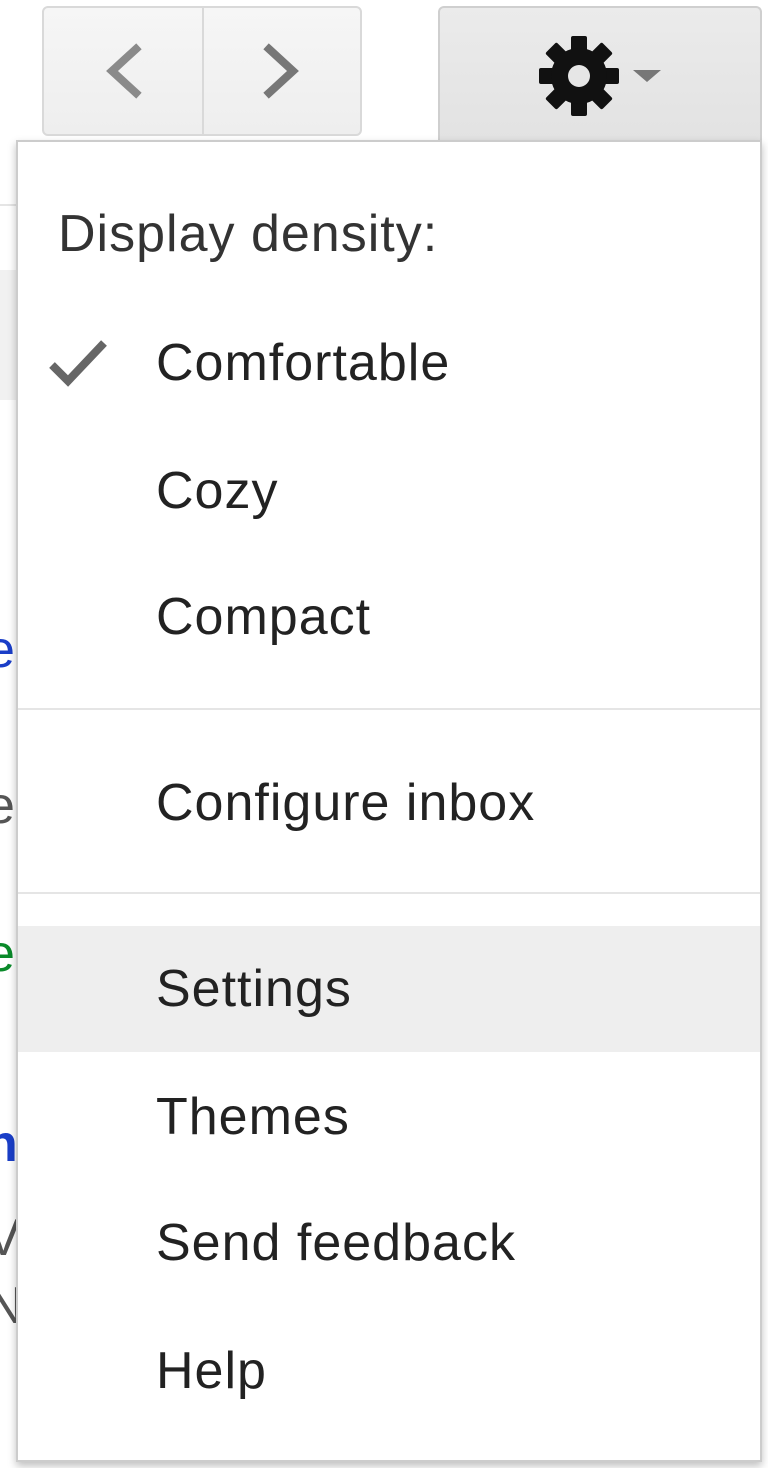 Image resolution: width=768 pixels, height=1468 pixels. I want to click on menu-item-settings: Settings, so click(389, 989).